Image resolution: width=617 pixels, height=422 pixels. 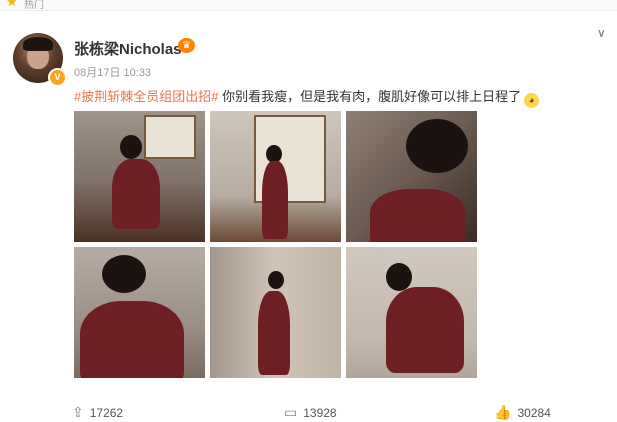 I want to click on window-shape, so click(x=170, y=137).